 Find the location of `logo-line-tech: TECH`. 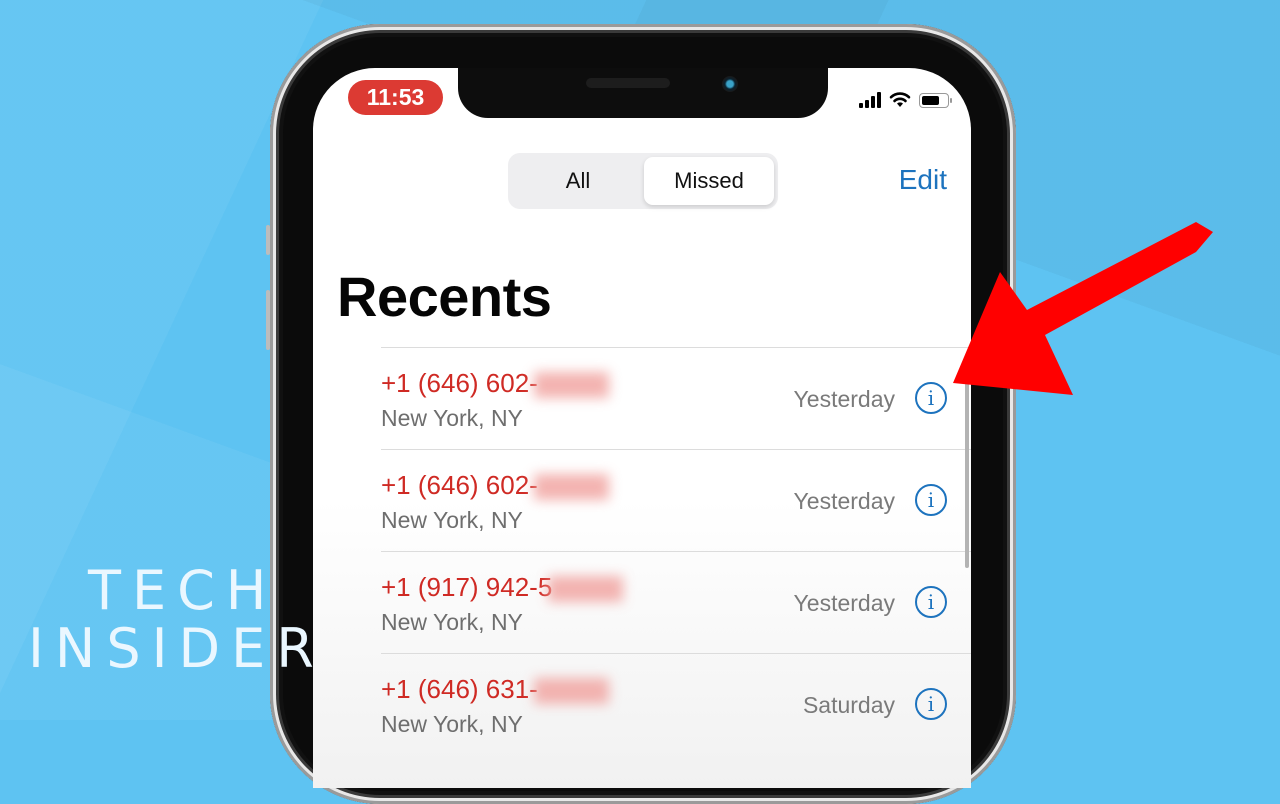

logo-line-tech: TECH is located at coordinates (183, 590).